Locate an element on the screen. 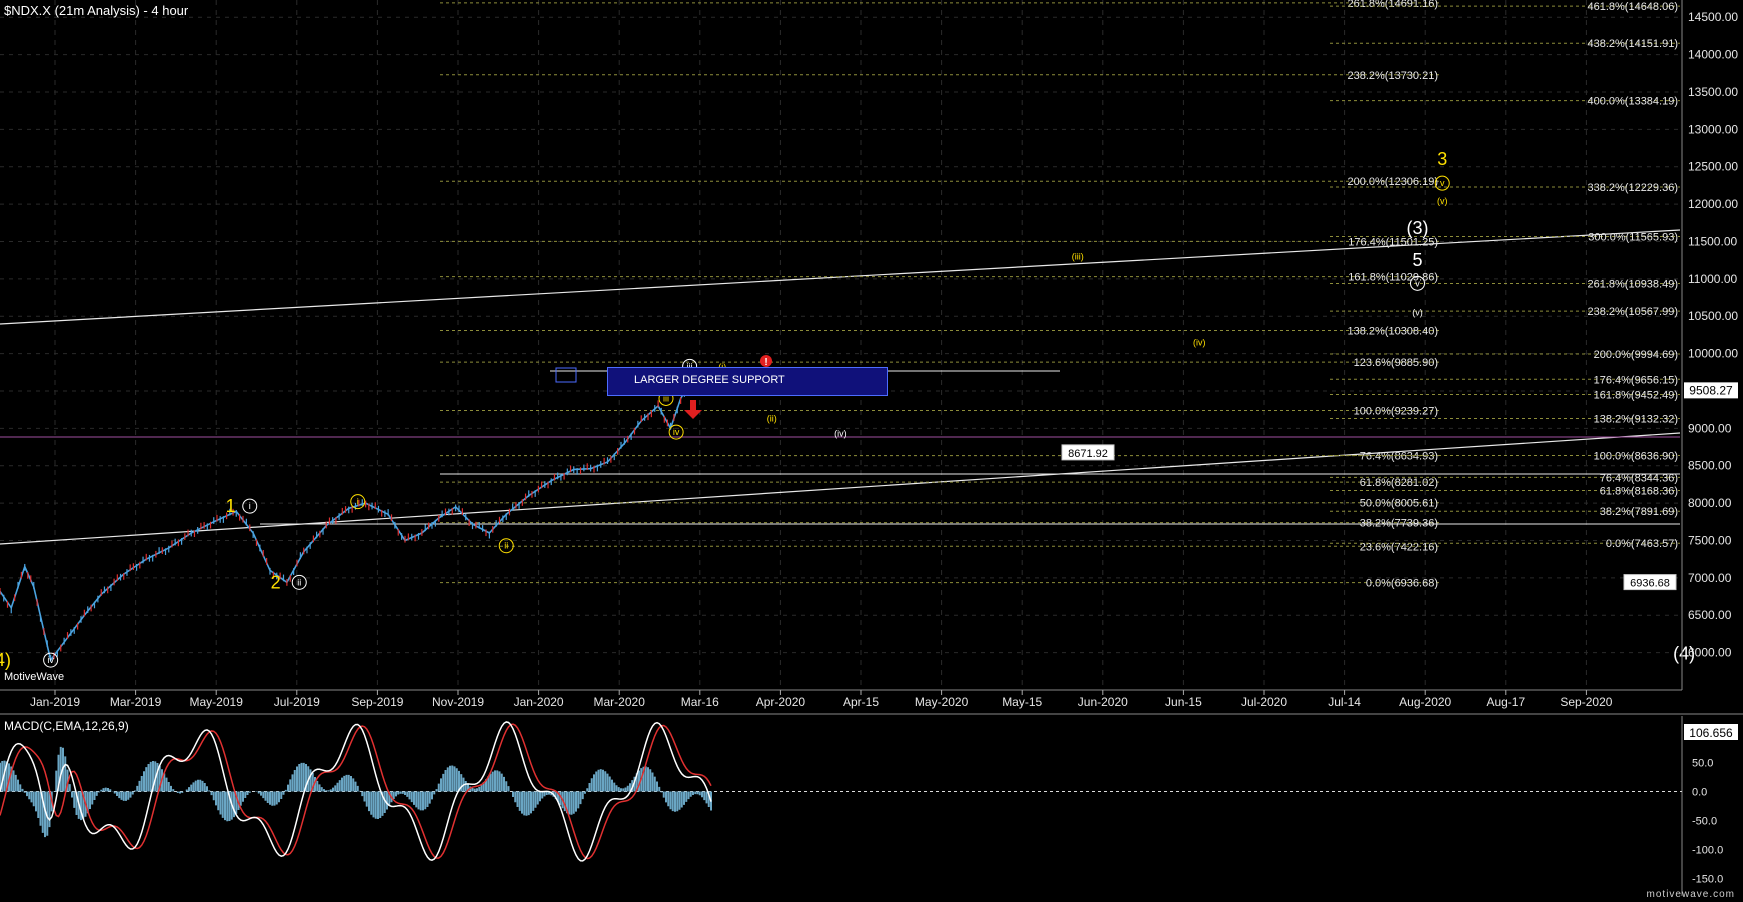 The width and height of the screenshot is (1743, 902). time-tick-label: Jul-2019 is located at coordinates (297, 702).